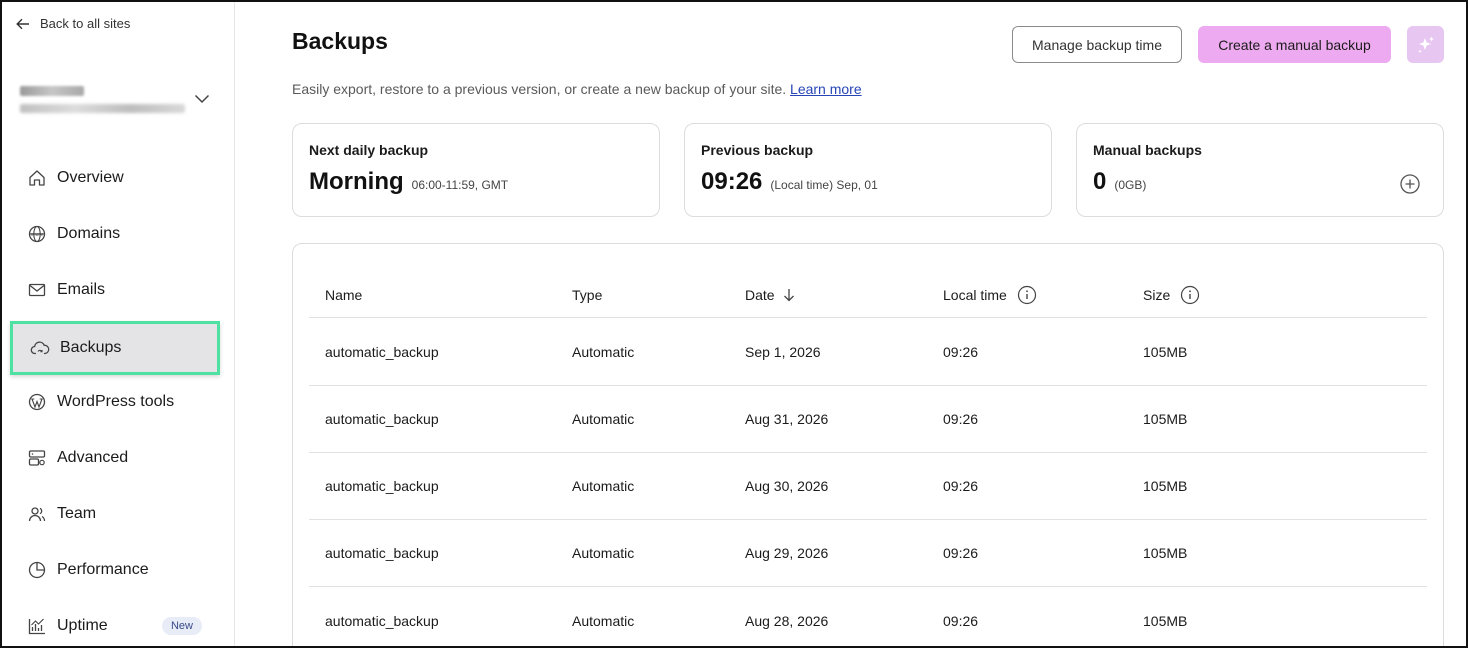 Image resolution: width=1468 pixels, height=648 pixels. I want to click on column-header-label: Size, so click(1157, 294).